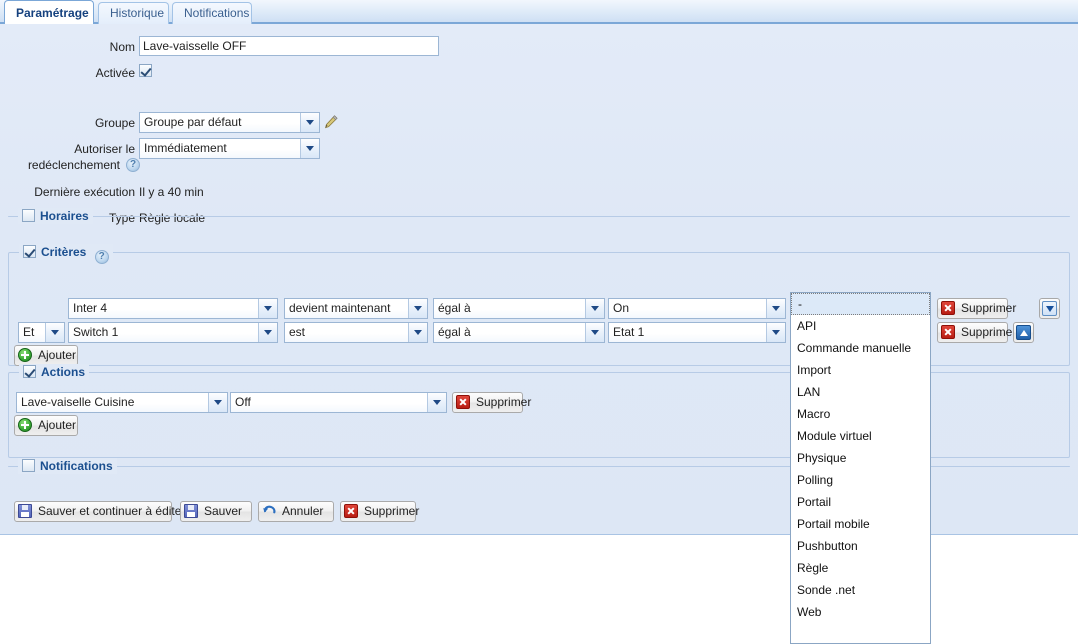  I want to click on origin-dropdown-option: API, so click(860, 326).